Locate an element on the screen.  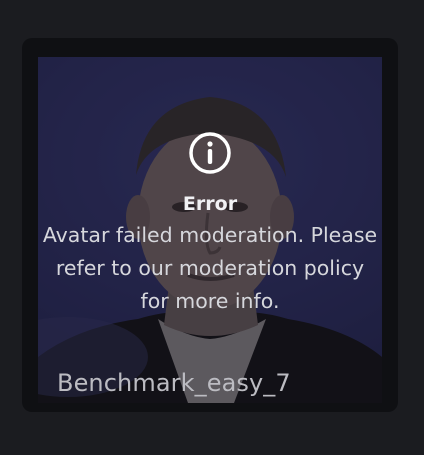
avatar-name-label: Benchmark_easy_7 is located at coordinates (174, 383).